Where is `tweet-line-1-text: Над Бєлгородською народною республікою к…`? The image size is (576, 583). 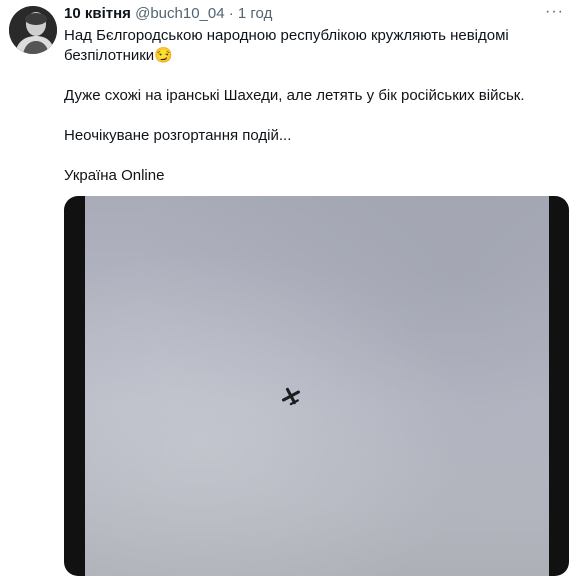
tweet-line-1-text: Над Бєлгородською народною республікою к… is located at coordinates (286, 45).